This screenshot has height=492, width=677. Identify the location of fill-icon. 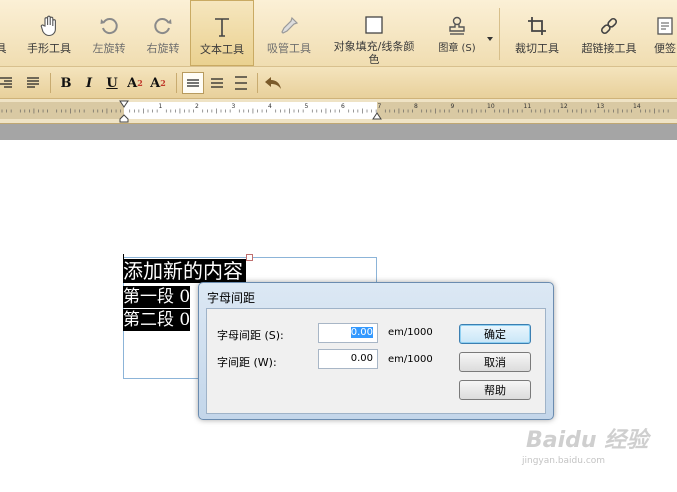
(374, 25).